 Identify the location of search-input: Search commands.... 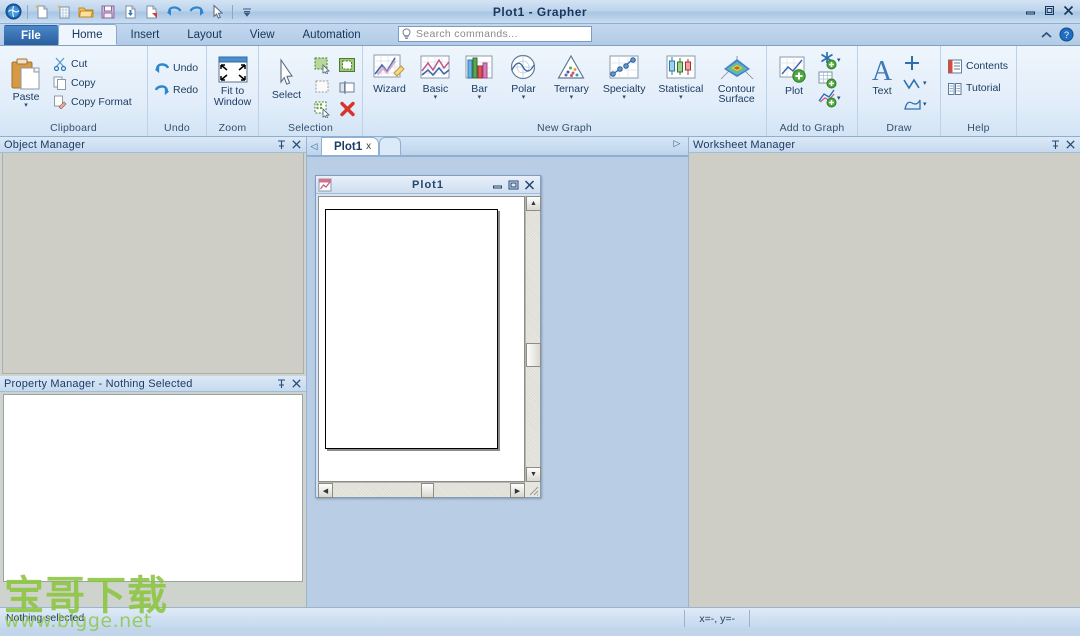
(495, 34).